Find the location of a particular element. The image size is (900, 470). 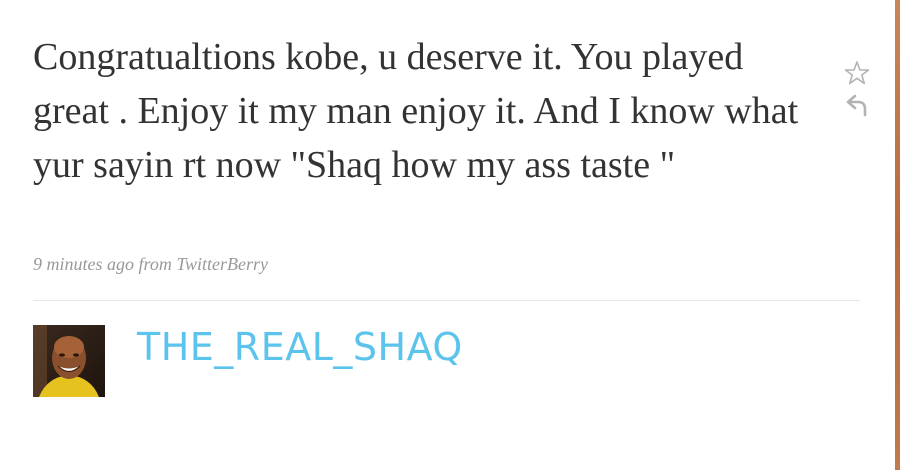

reply-arrow-icon is located at coordinates (857, 105).